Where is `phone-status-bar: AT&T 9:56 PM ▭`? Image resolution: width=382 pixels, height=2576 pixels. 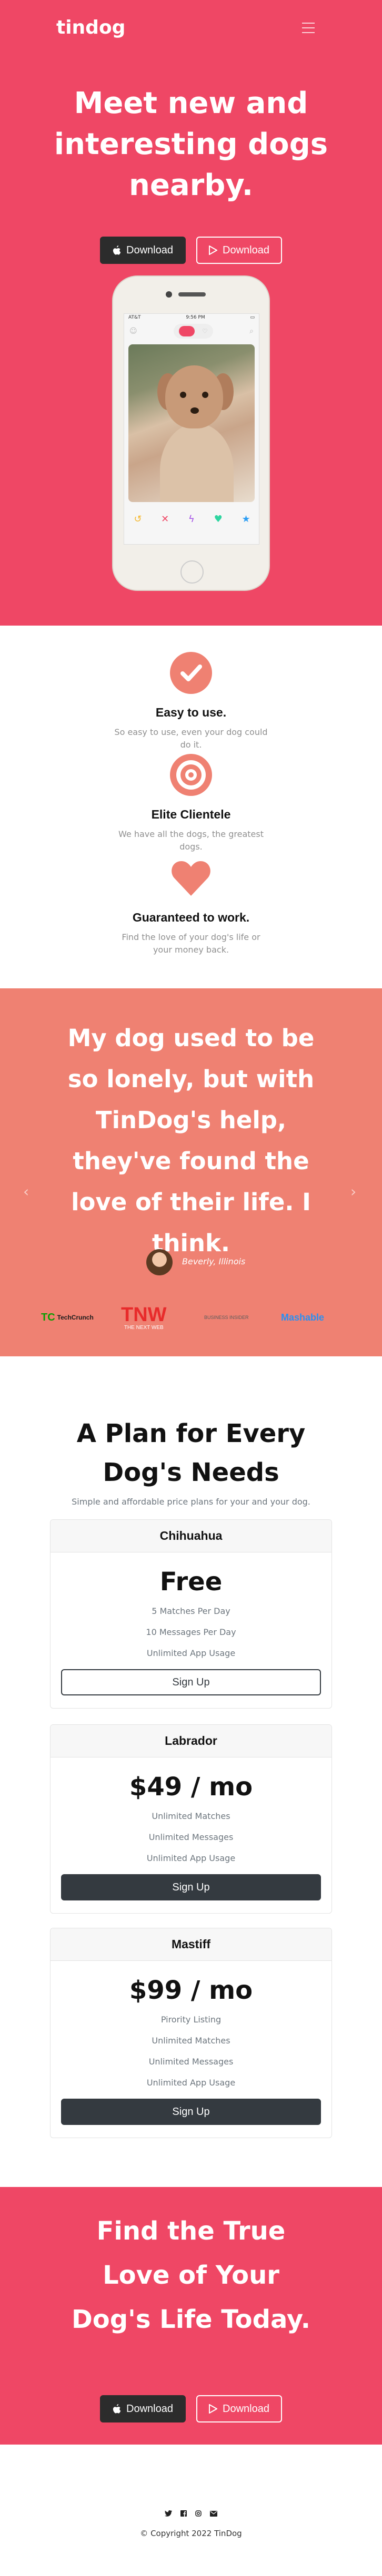 phone-status-bar: AT&T 9:56 PM ▭ is located at coordinates (191, 318).